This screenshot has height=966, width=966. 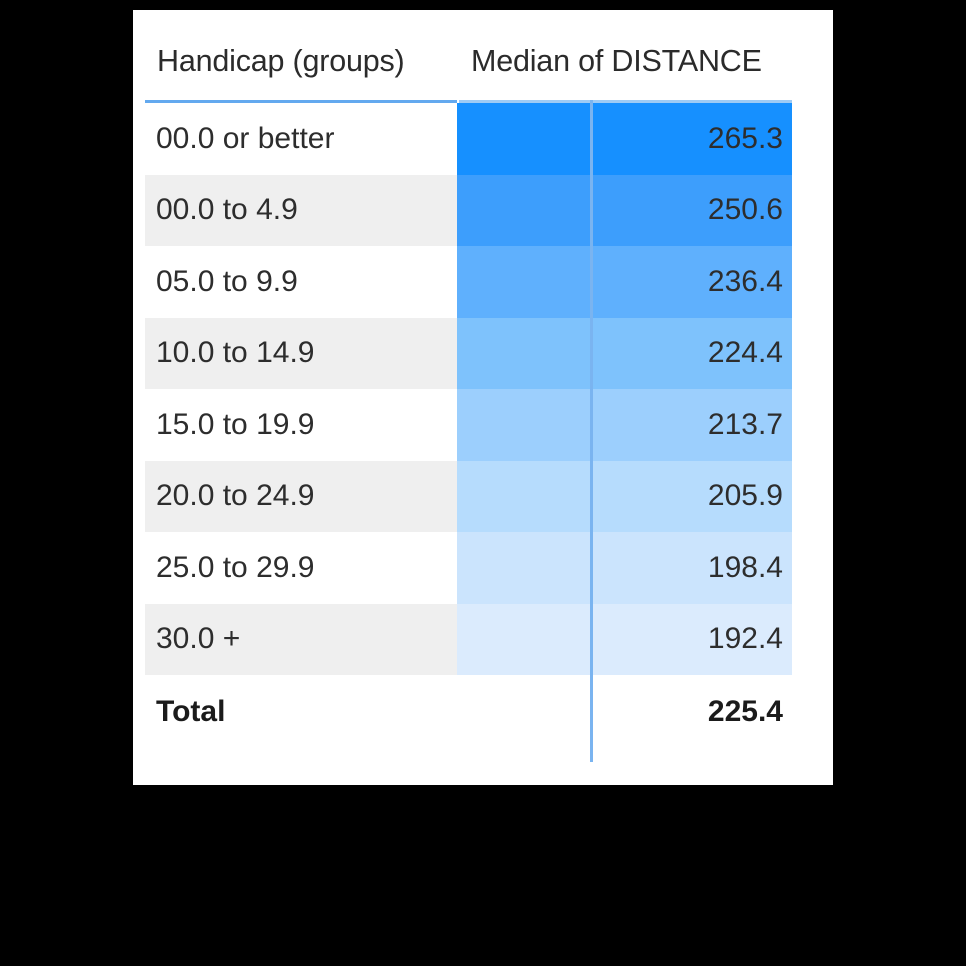 I want to click on table-row: 25.0 to 29.9 198.4, so click(x=479, y=568).